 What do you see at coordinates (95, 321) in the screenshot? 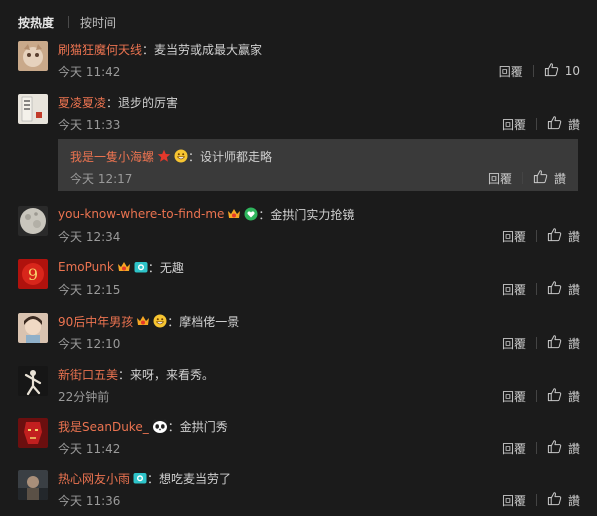
I see `username-link: 90后中年男孩` at bounding box center [95, 321].